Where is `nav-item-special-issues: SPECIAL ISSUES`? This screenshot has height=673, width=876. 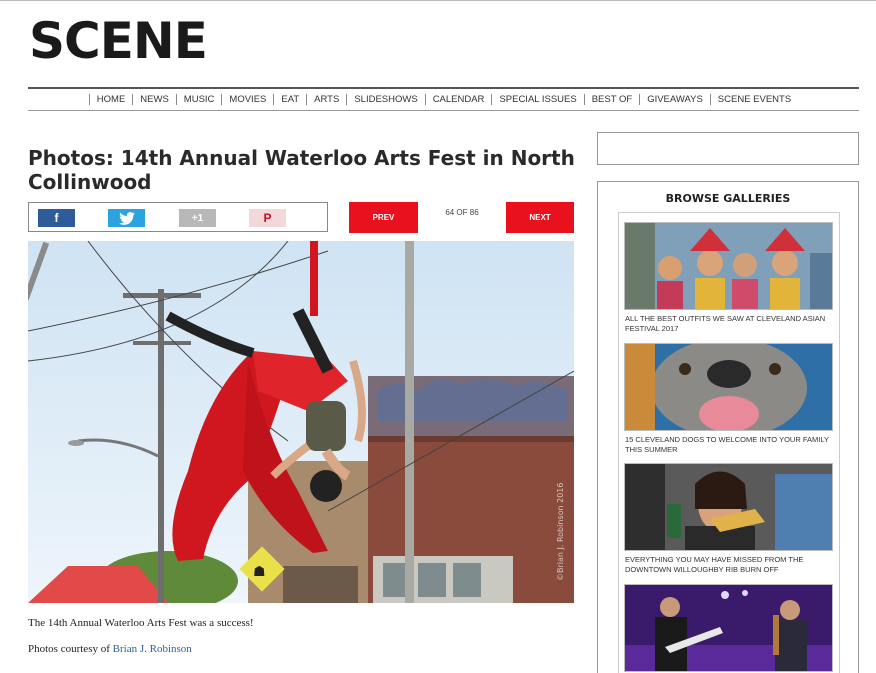 nav-item-special-issues: SPECIAL ISSUES is located at coordinates (537, 99).